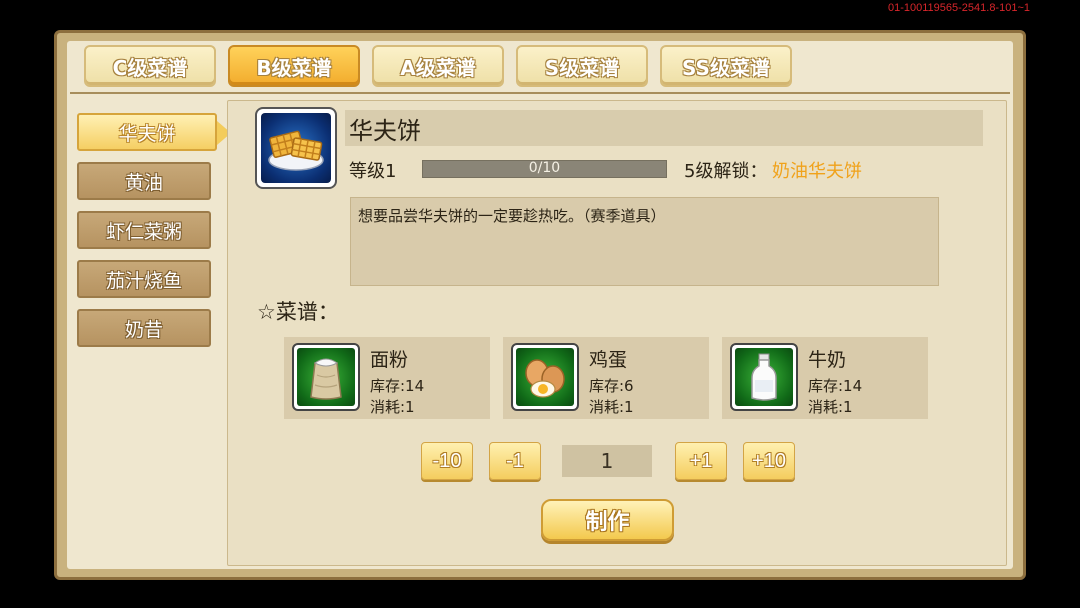 This screenshot has height=608, width=1080. Describe the element at coordinates (447, 461) in the screenshot. I see `quantity-minus-10-button: -10` at that location.